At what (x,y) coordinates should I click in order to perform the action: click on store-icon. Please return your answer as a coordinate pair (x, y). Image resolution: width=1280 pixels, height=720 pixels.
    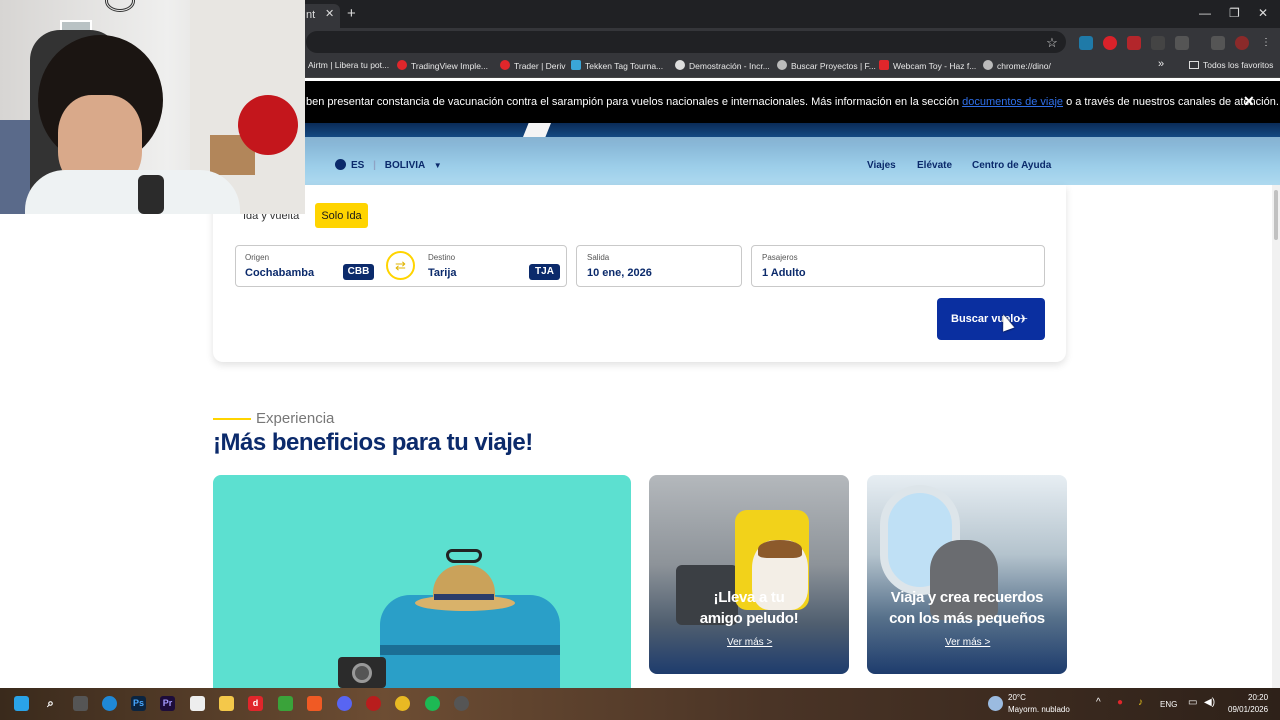
    Looking at the image, I should click on (197, 703).